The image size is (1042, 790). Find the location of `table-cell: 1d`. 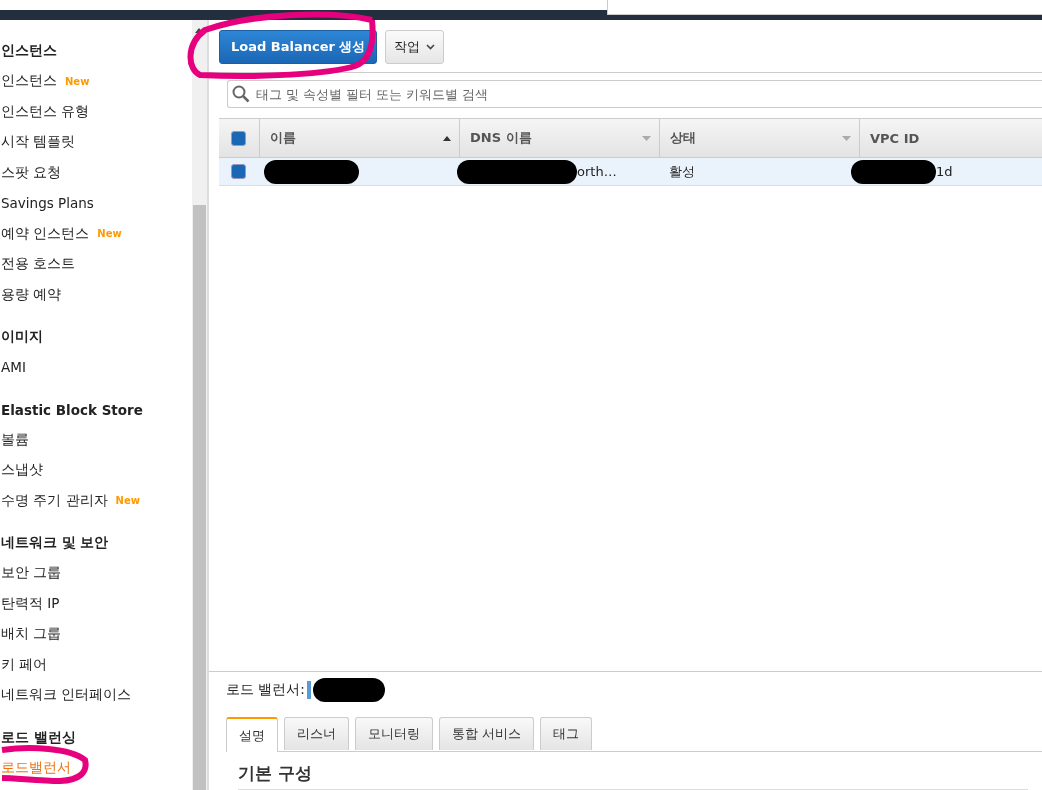

table-cell: 1d is located at coordinates (944, 171).